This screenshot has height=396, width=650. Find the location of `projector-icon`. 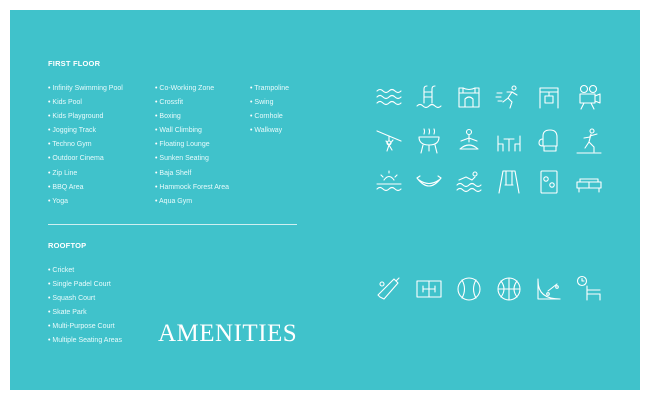

projector-icon is located at coordinates (590, 97).